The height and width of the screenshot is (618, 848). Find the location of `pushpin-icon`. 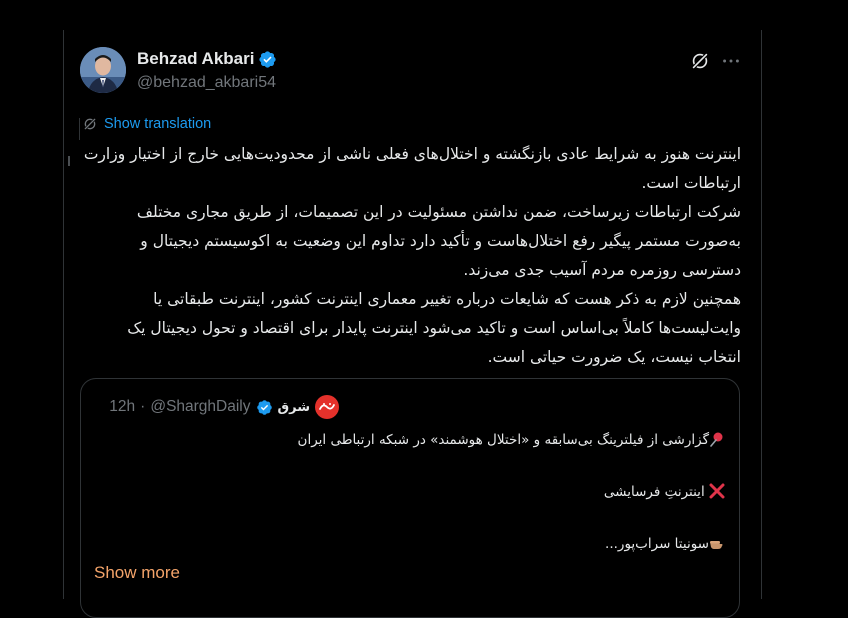

pushpin-icon is located at coordinates (716, 439).